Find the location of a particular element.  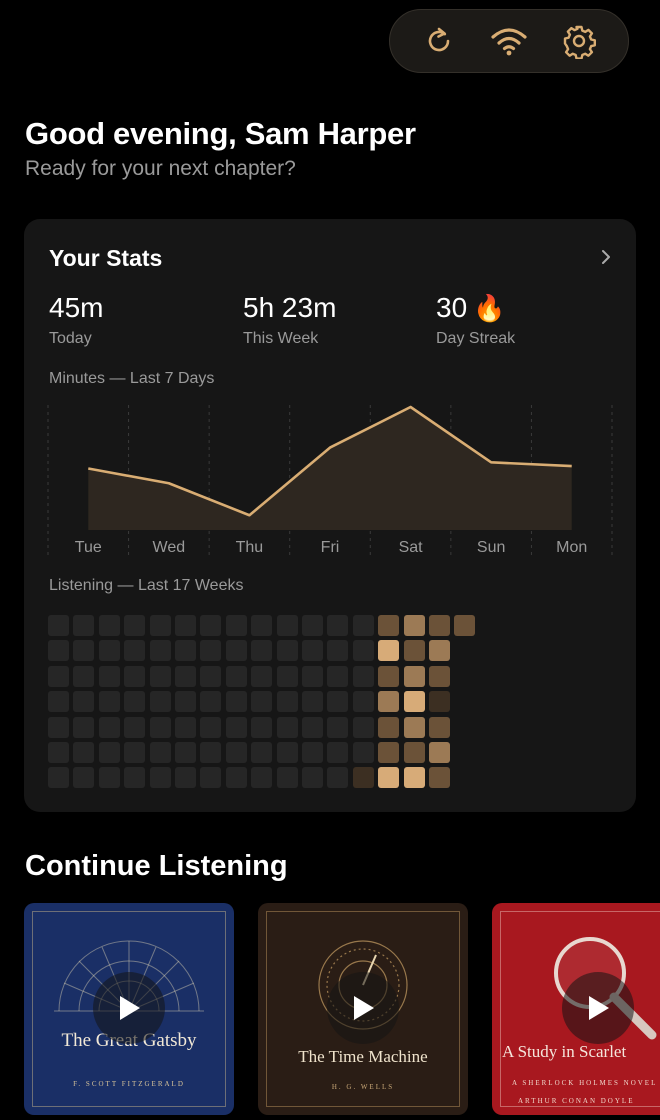

gear-icon is located at coordinates (579, 42).